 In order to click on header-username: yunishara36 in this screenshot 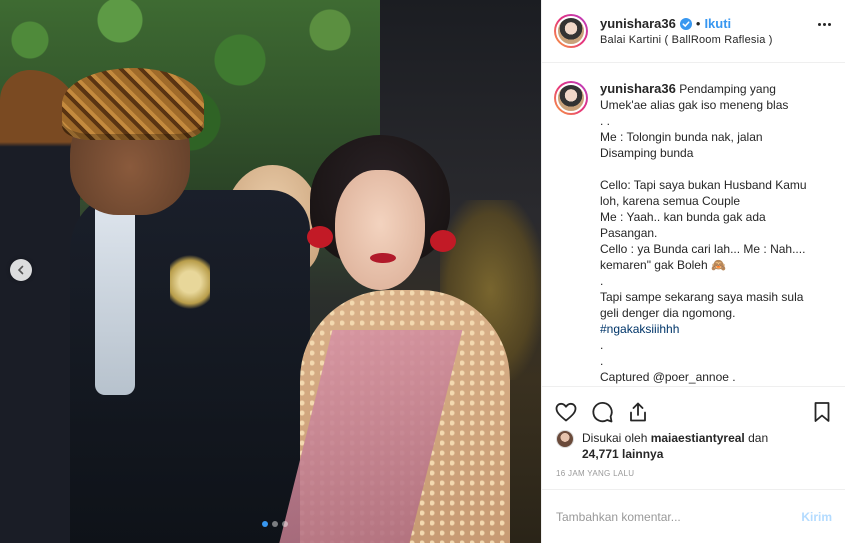, I will do `click(638, 23)`.